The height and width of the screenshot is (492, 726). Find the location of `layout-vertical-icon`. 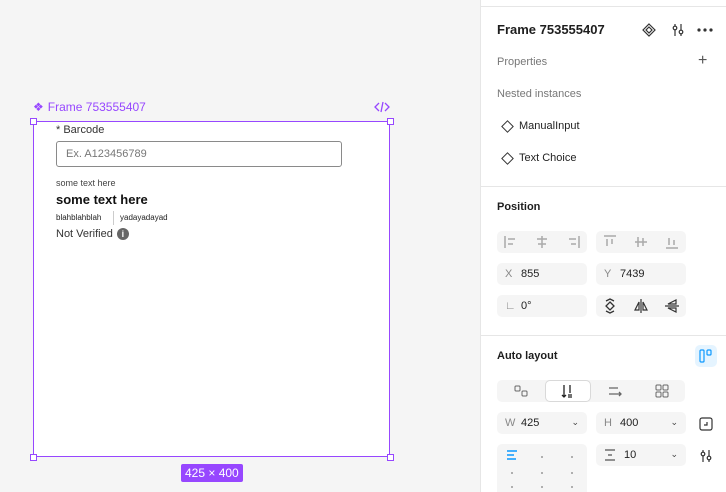

layout-vertical-icon is located at coordinates (568, 391).